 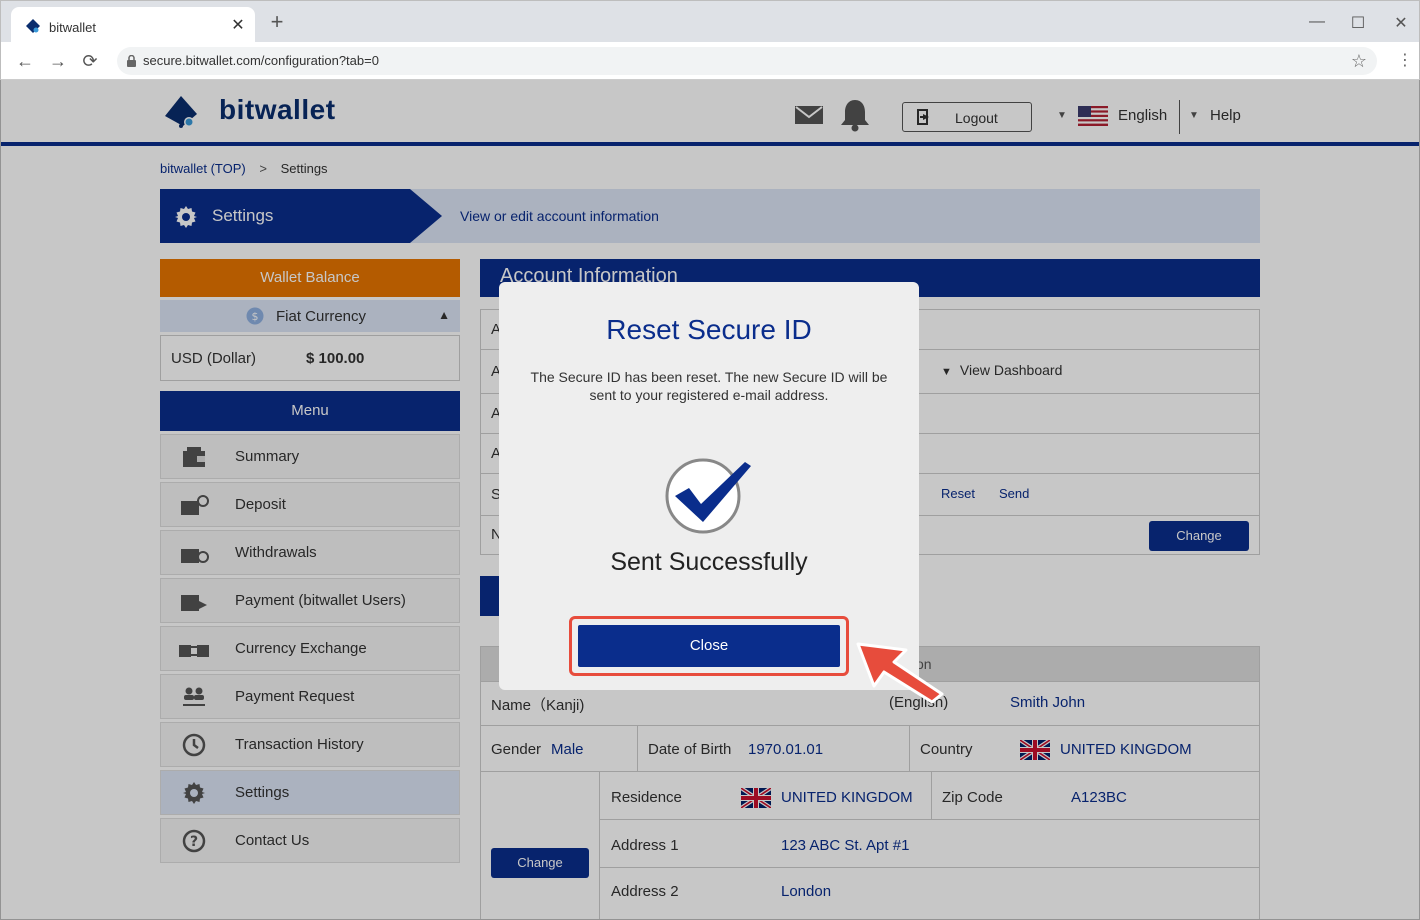 What do you see at coordinates (238, 25) in the screenshot?
I see `tab-close-icon: ✕` at bounding box center [238, 25].